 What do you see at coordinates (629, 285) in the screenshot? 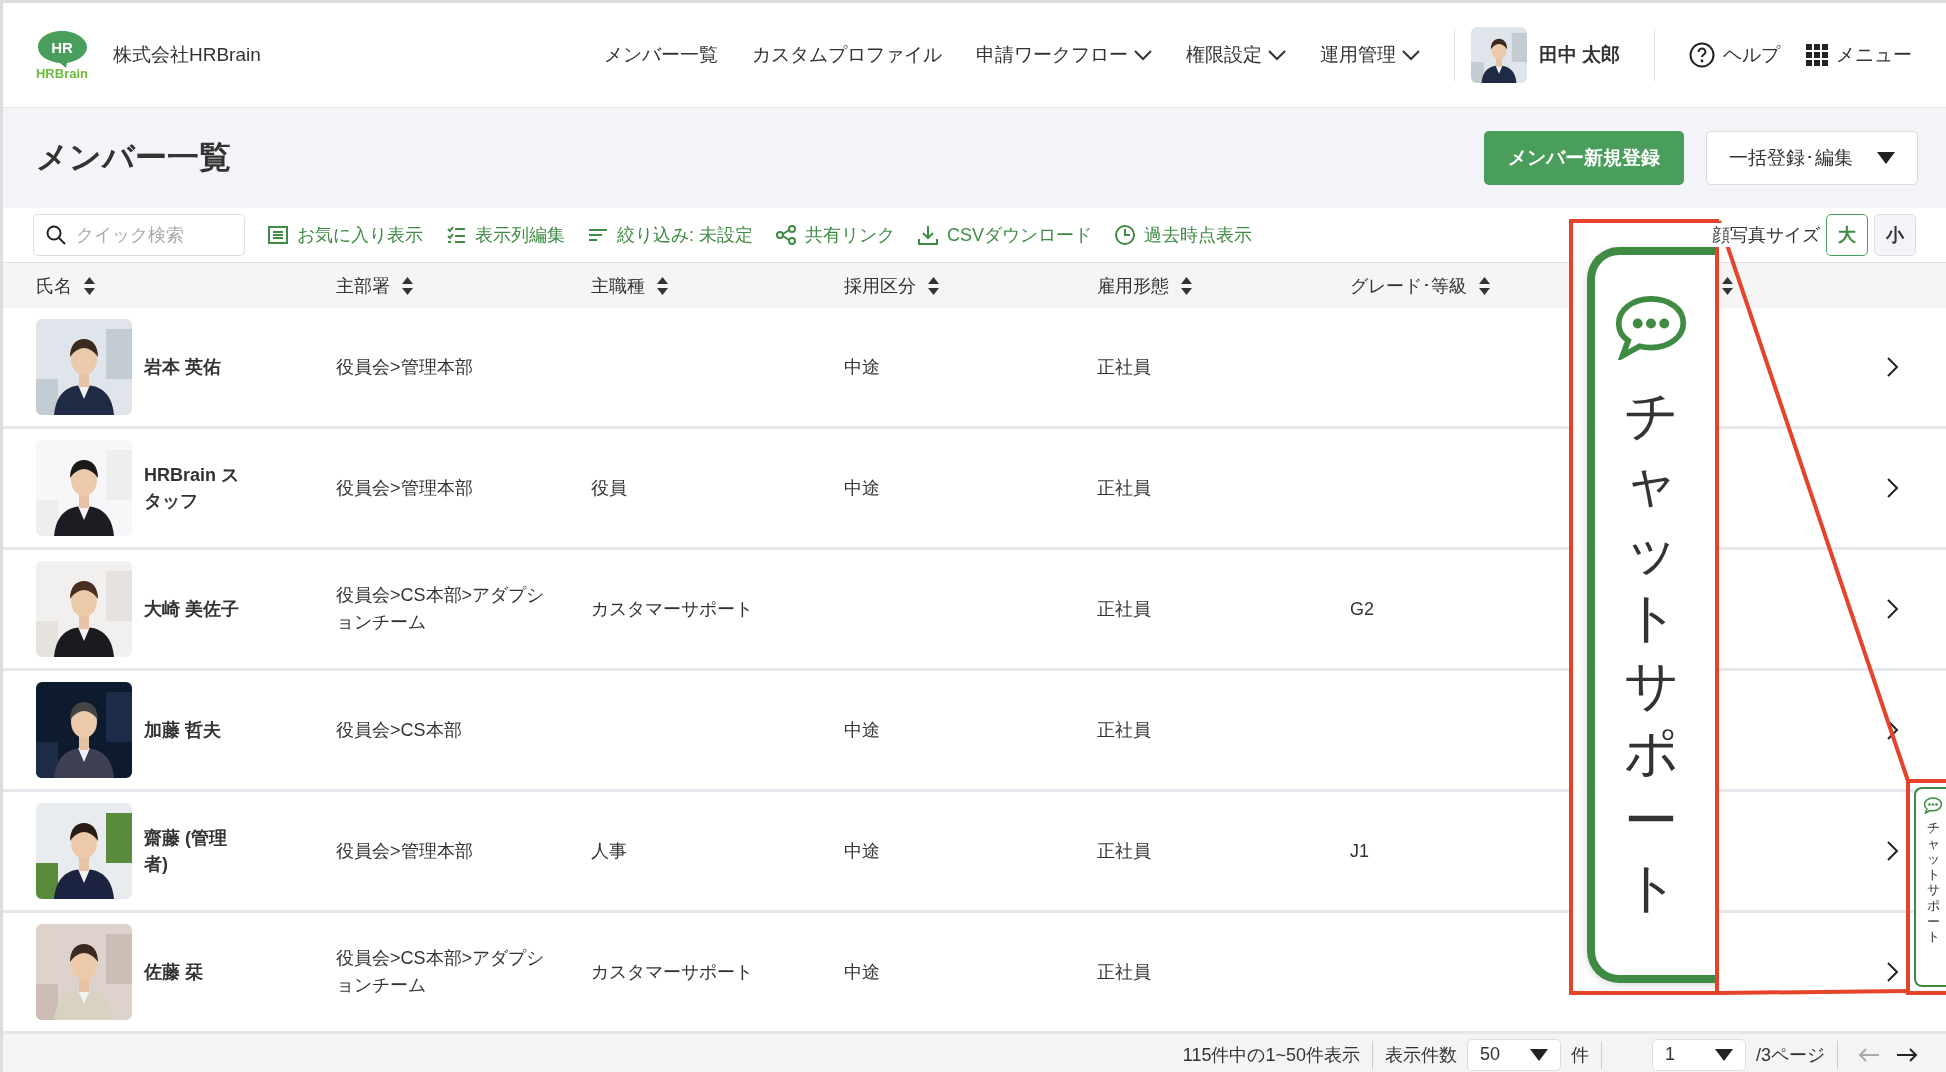
I see `column-header: 主職種` at bounding box center [629, 285].